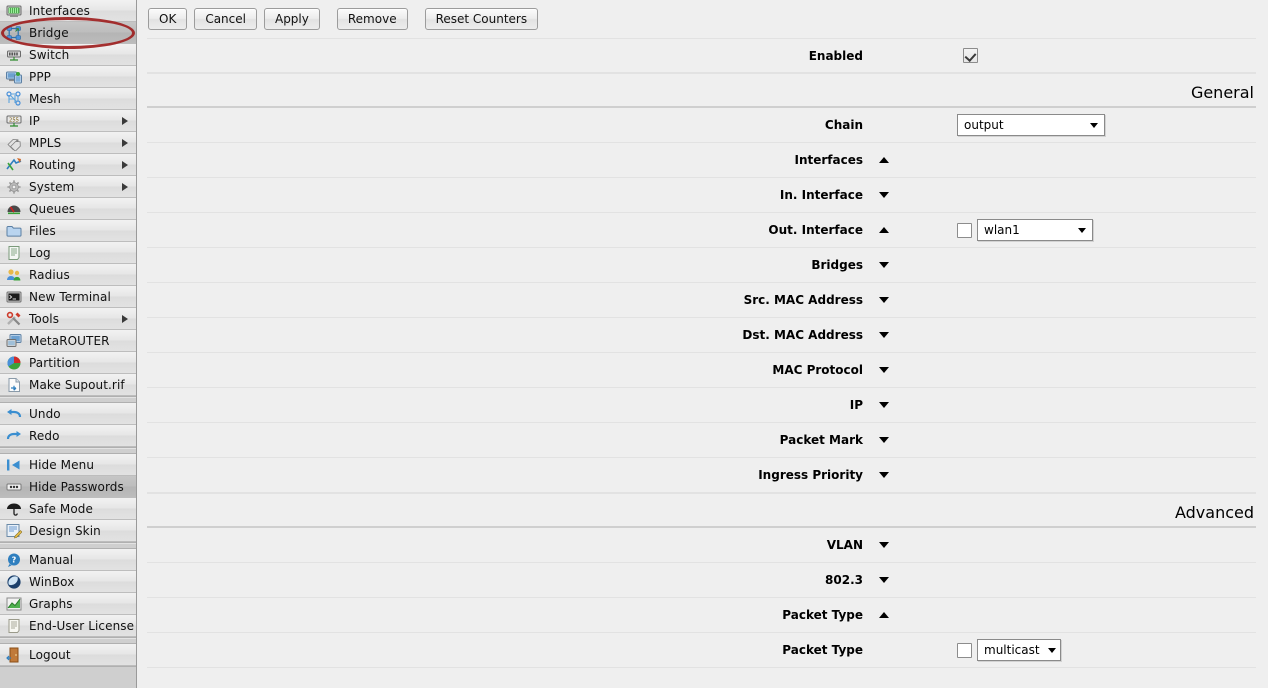 The height and width of the screenshot is (688, 1268). I want to click on sidebar-item-label: PPP, so click(40, 76).